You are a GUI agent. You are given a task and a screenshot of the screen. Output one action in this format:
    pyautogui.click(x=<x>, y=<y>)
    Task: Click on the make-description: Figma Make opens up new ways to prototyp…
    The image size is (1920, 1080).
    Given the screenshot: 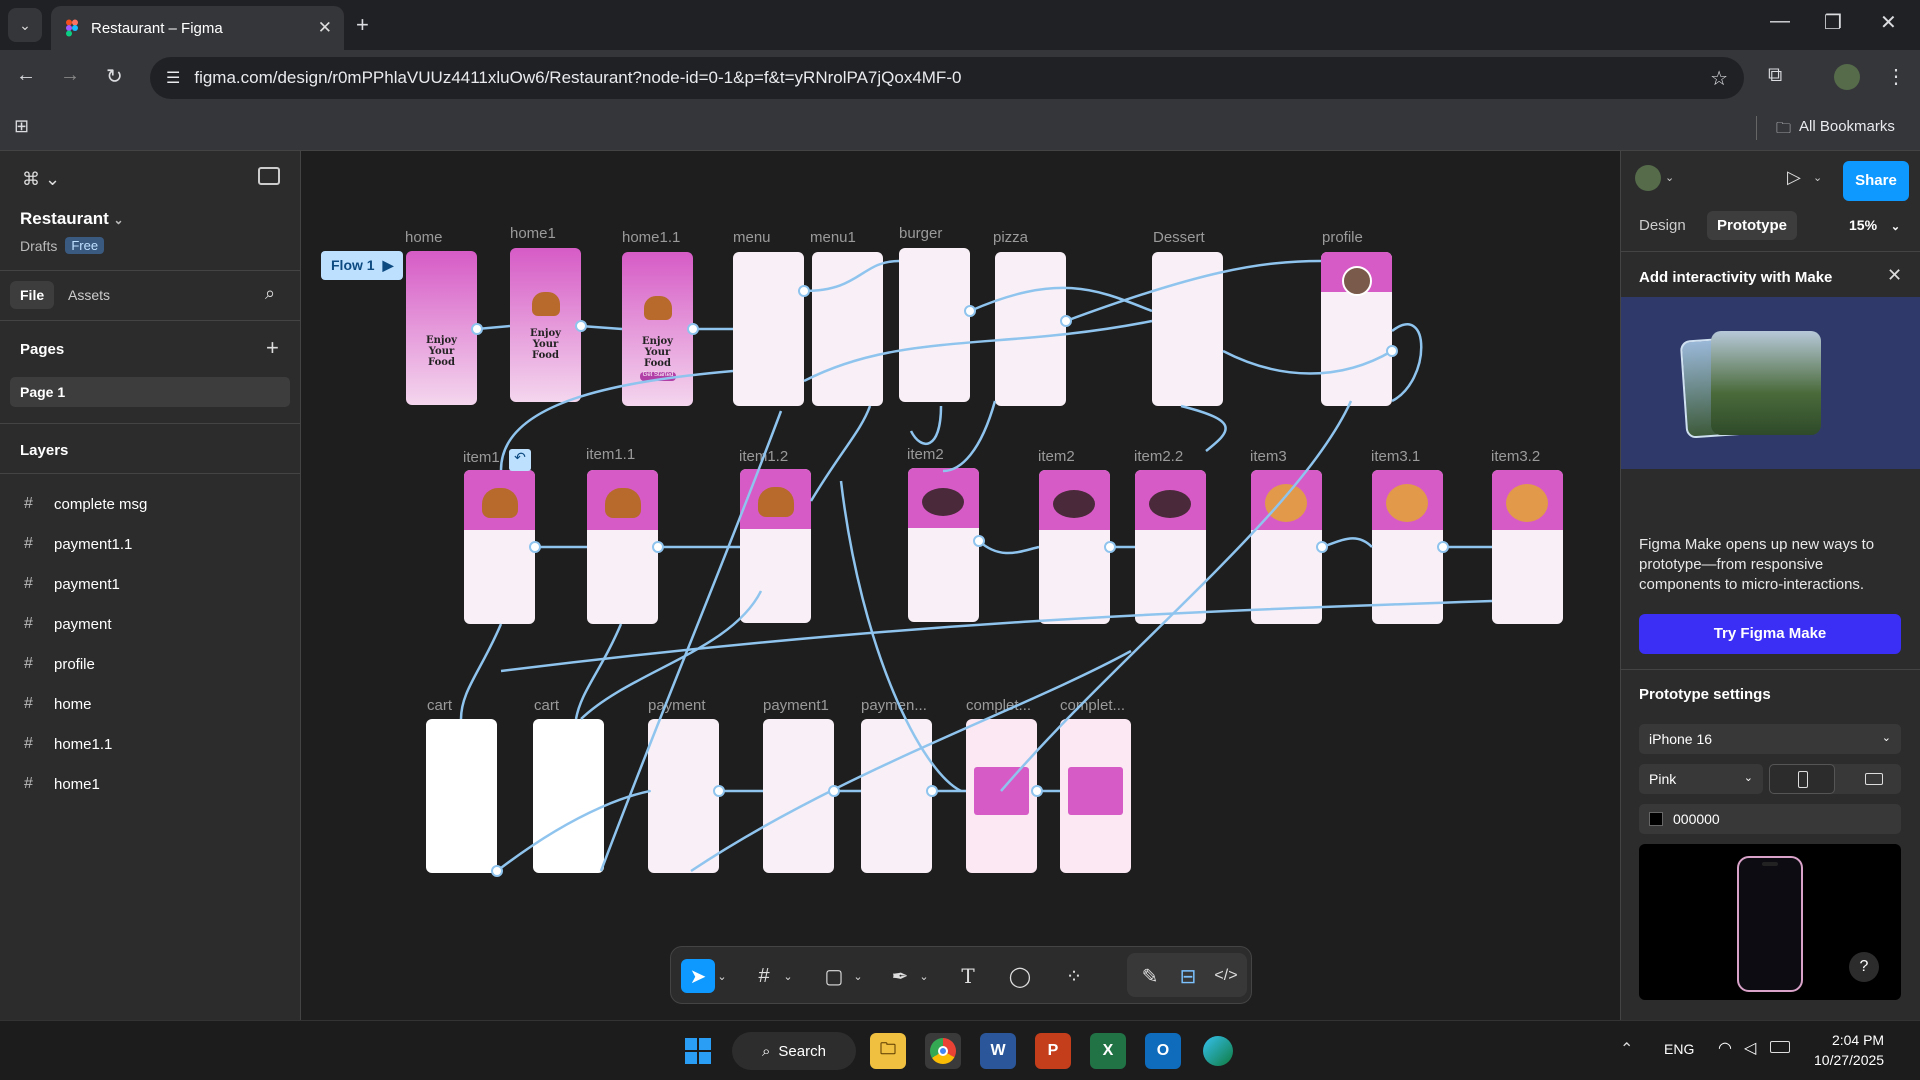 What is the action you would take?
    pyautogui.click(x=1757, y=564)
    